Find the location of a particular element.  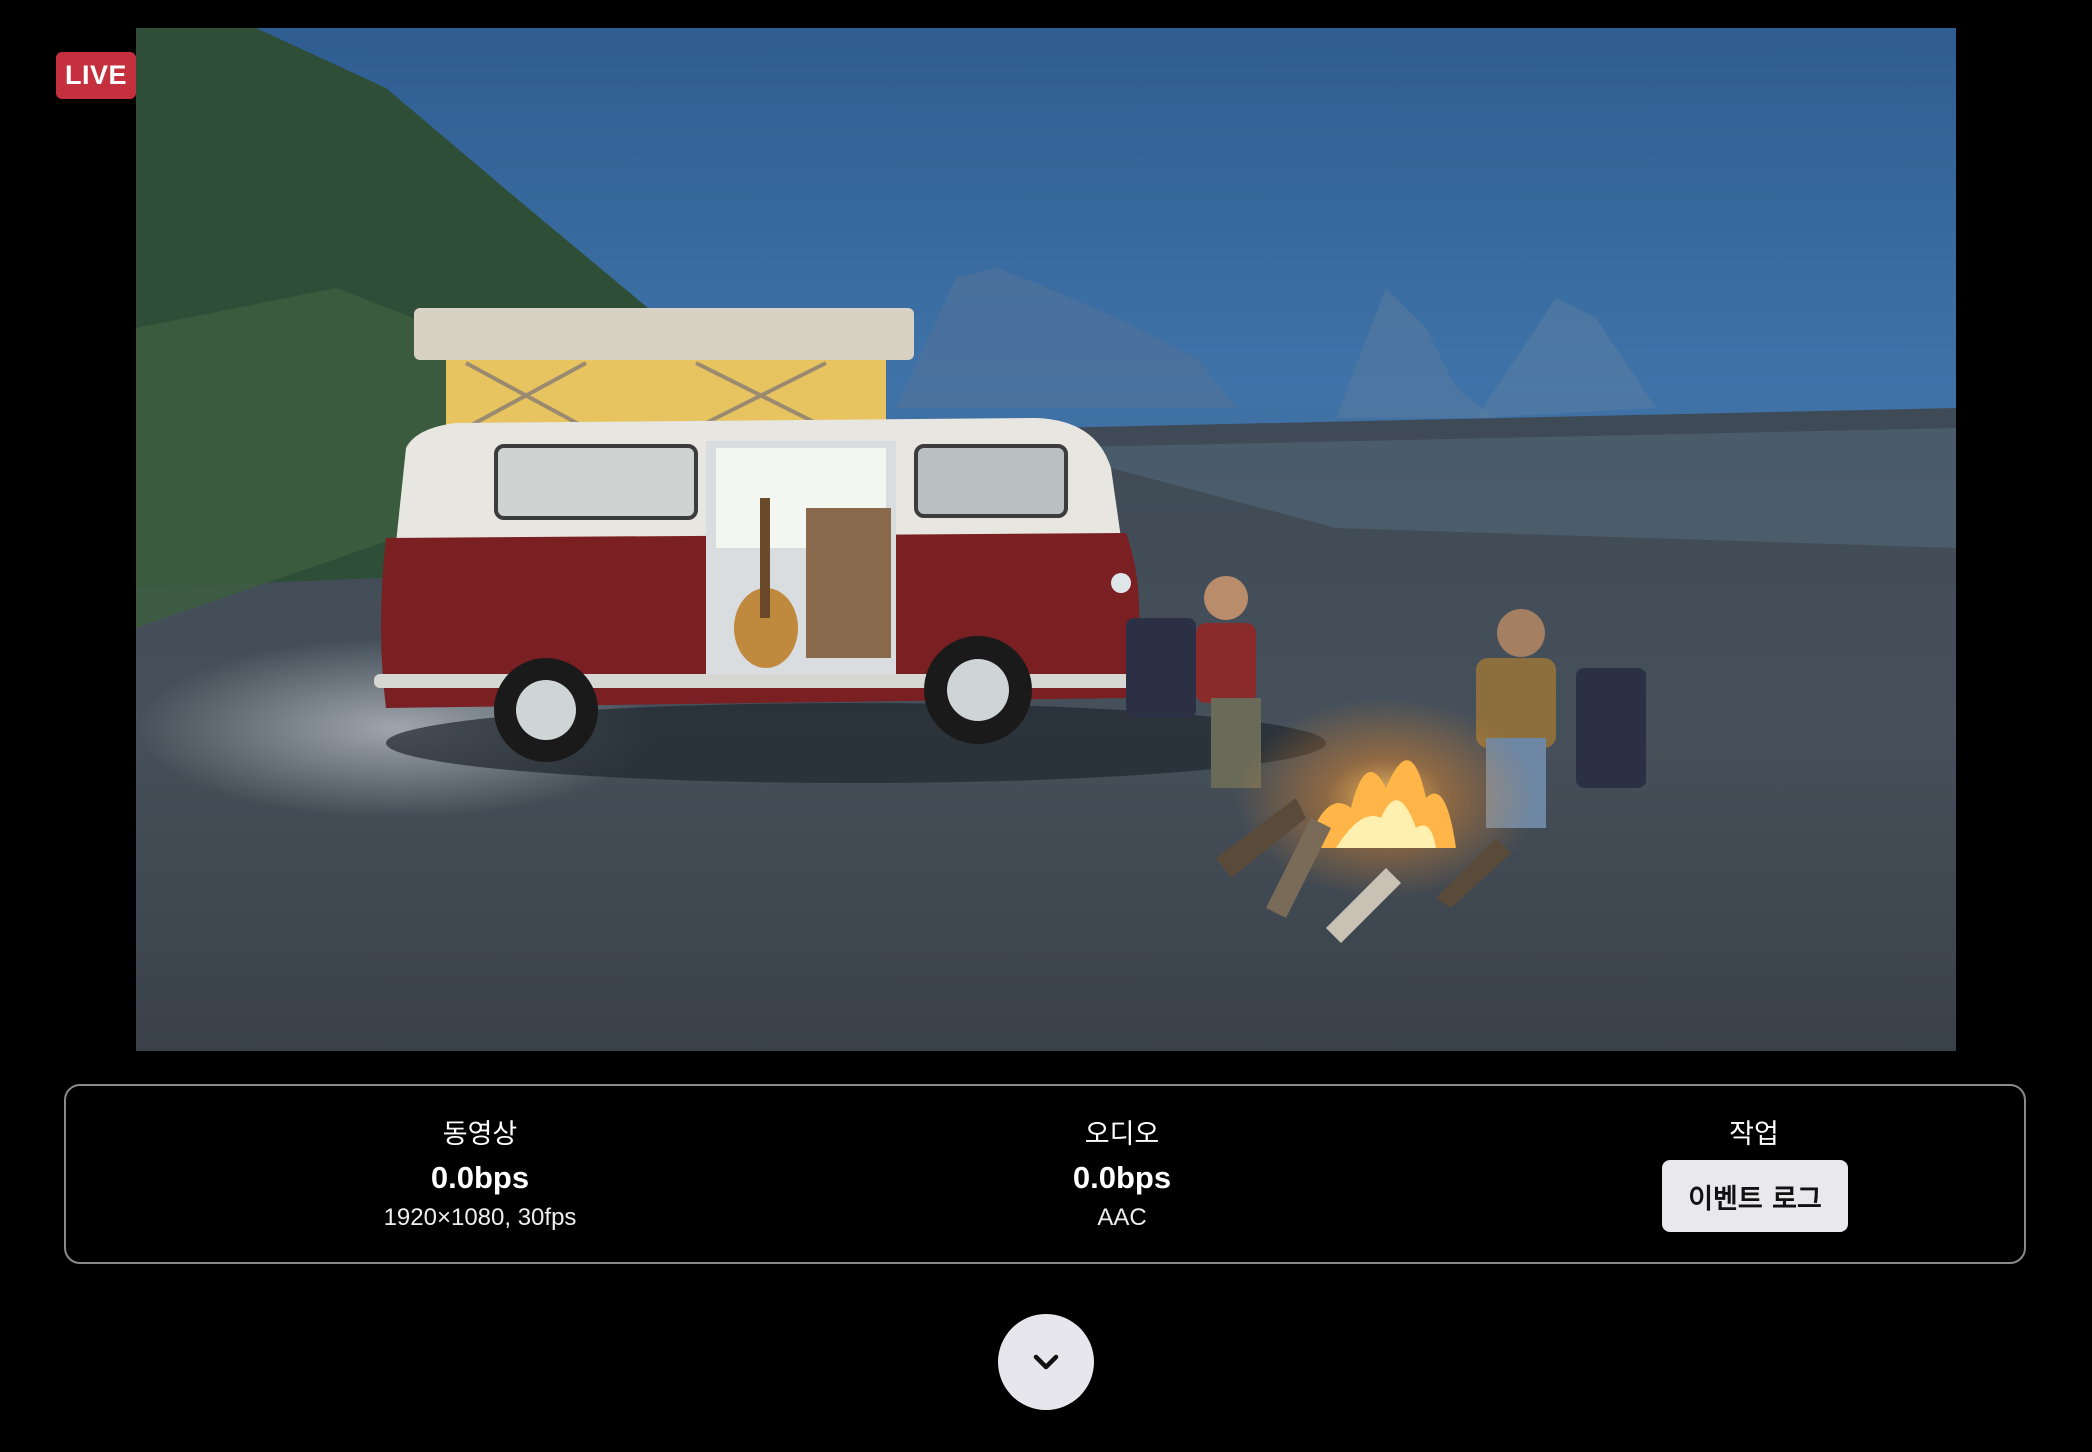

event-log-button: 이벤트 로그 is located at coordinates (1755, 1196).